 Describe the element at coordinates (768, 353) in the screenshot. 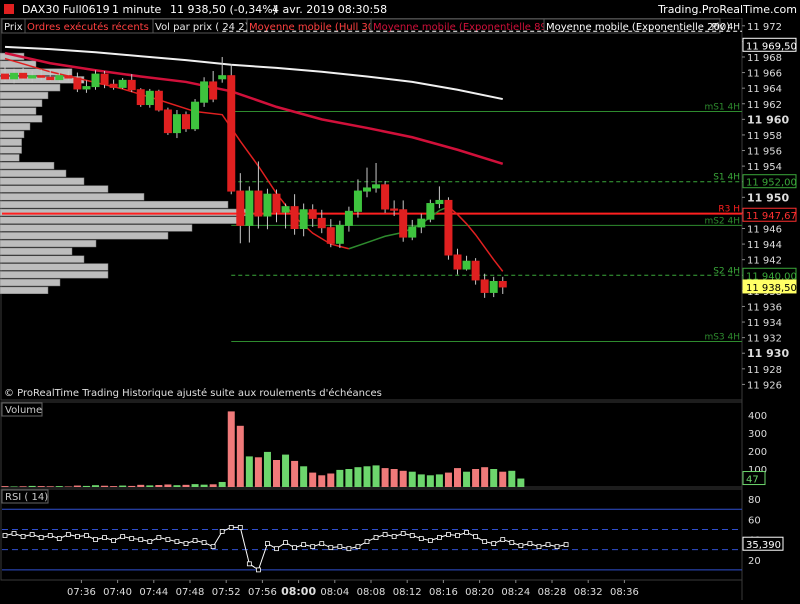

I see `price-tick-label: 11 930` at that location.